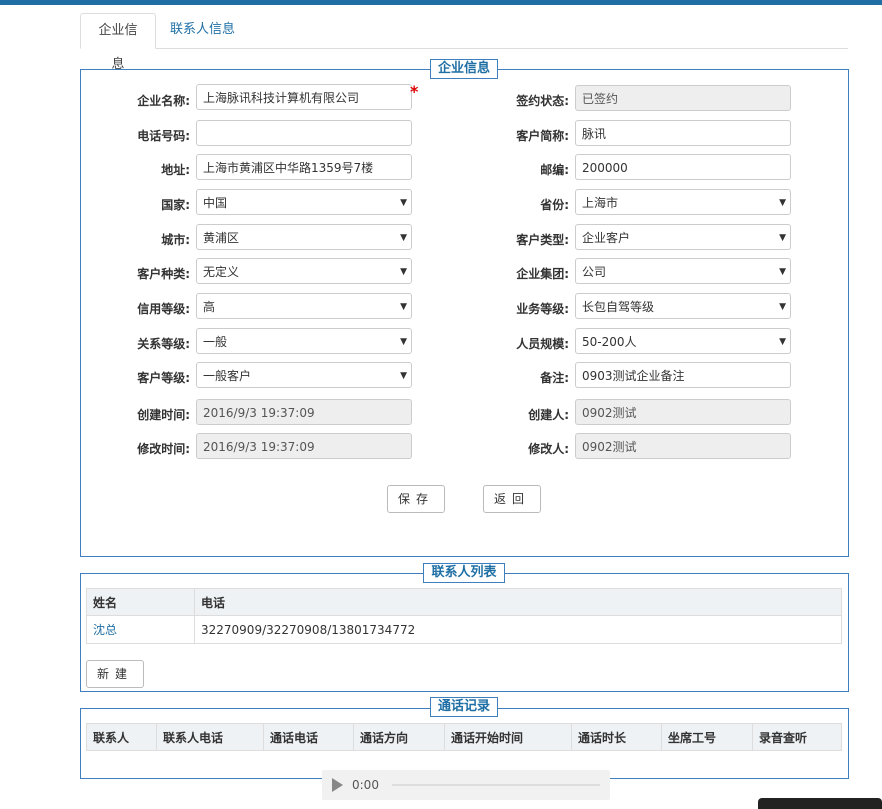  I want to click on right-field-label-7: 人员规模:, so click(542, 344).